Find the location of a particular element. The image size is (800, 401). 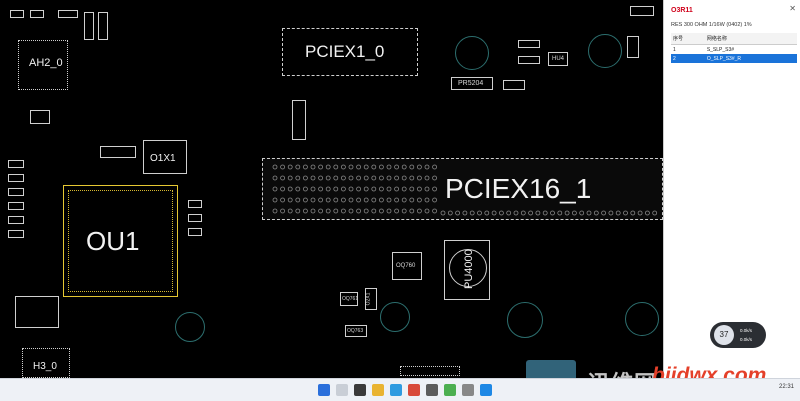

component-ah2: AH2_0 is located at coordinates (43, 65).